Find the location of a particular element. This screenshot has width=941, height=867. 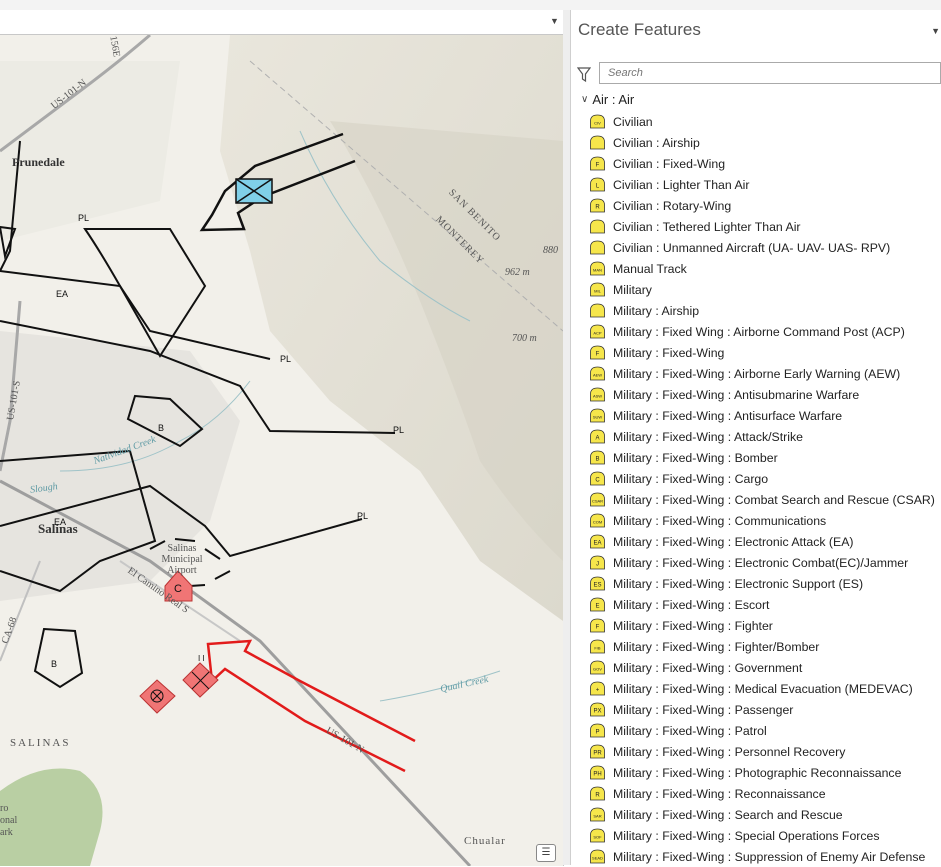

svg-text: SOF is located at coordinates (597, 837).